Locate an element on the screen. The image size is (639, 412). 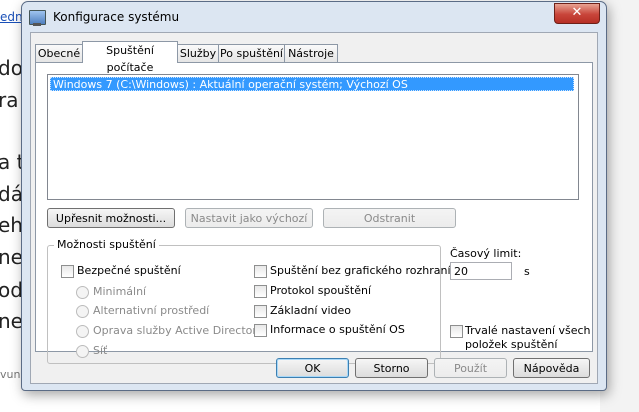
computer-icon is located at coordinates (37, 18).